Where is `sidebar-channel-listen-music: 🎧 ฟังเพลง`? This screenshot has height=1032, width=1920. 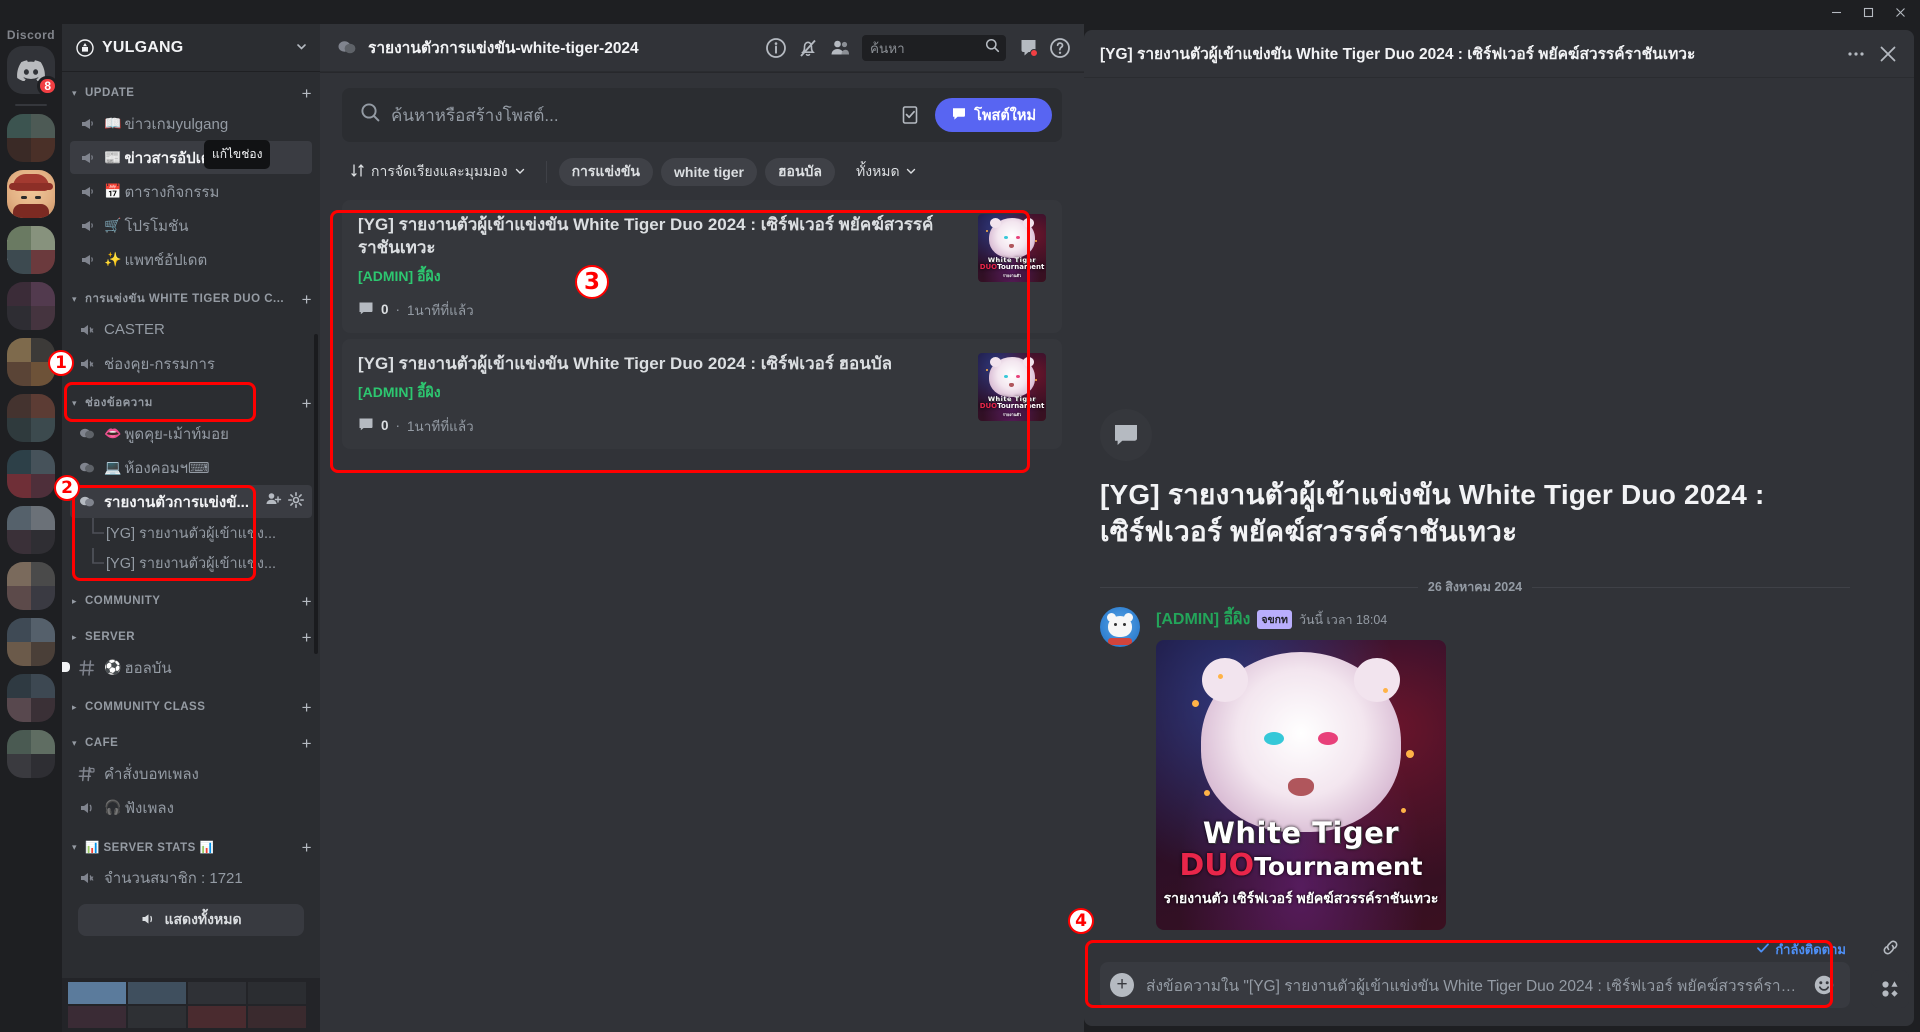 sidebar-channel-listen-music: 🎧 ฟังเพลง is located at coordinates (191, 807).